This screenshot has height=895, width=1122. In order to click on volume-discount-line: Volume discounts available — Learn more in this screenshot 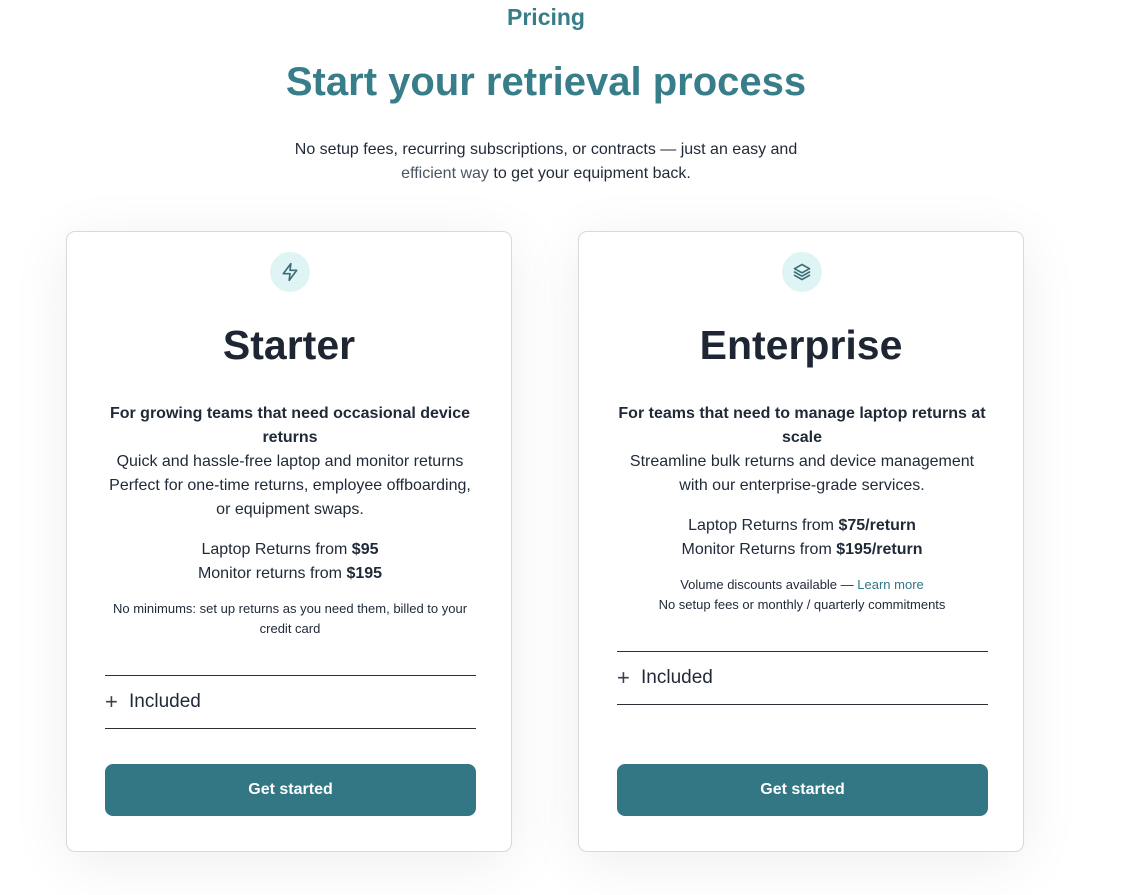, I will do `click(802, 585)`.